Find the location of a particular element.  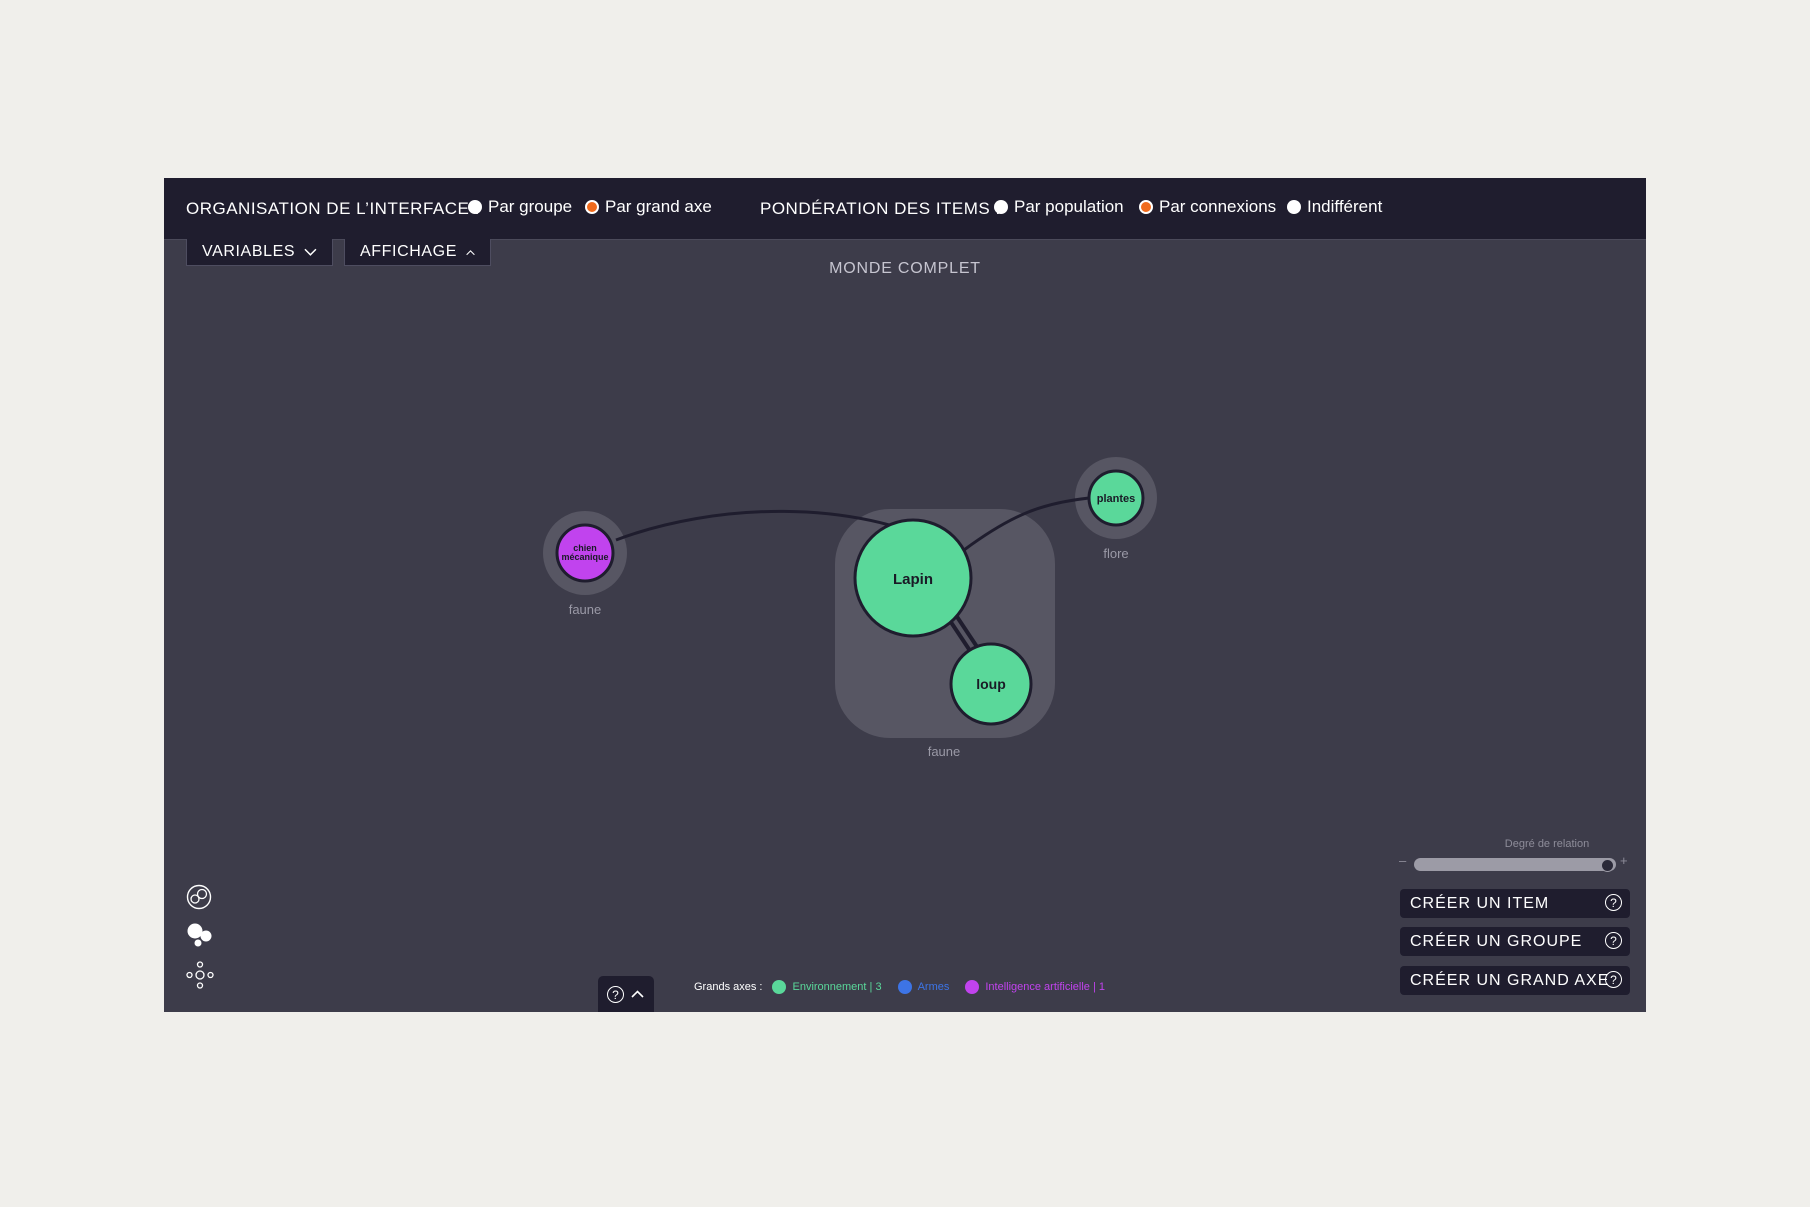

create-axis-label: CRÉER UN GRAND AXE is located at coordinates (1510, 980).